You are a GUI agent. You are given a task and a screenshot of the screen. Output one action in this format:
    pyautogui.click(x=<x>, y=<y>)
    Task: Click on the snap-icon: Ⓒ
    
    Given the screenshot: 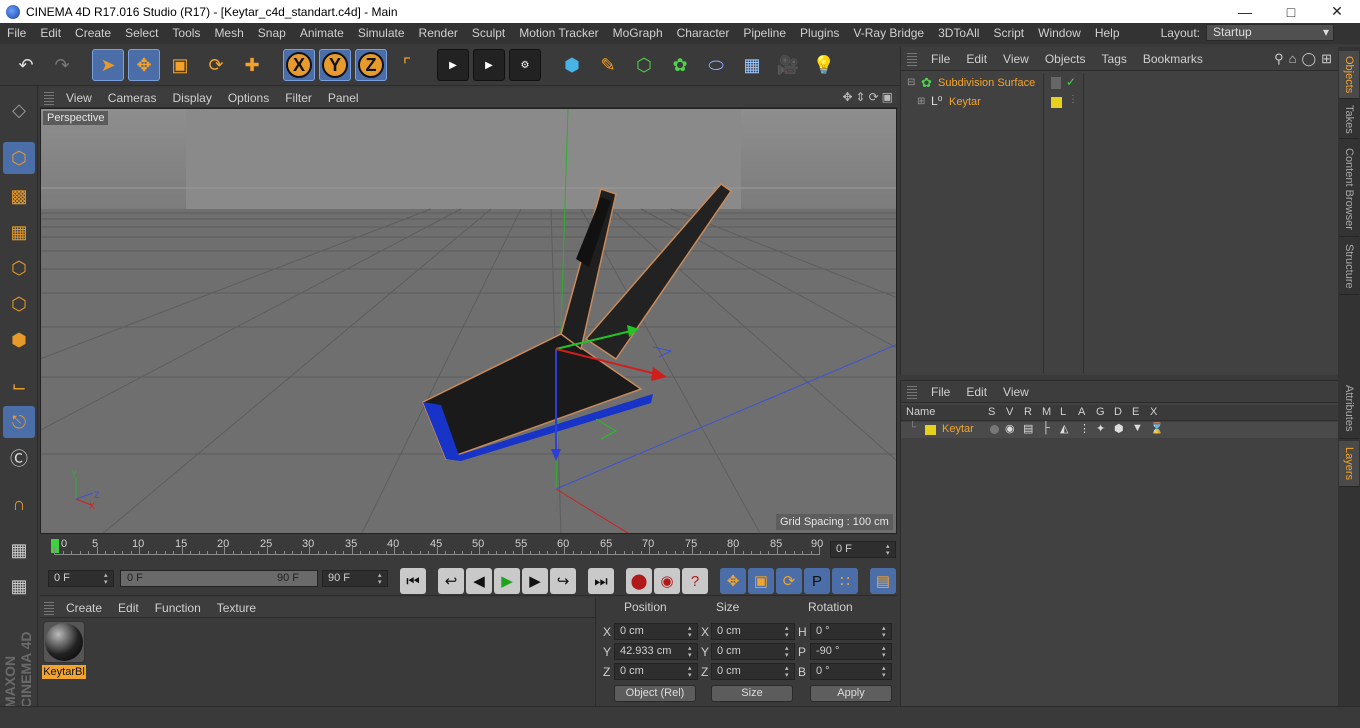 What is the action you would take?
    pyautogui.click(x=19, y=458)
    